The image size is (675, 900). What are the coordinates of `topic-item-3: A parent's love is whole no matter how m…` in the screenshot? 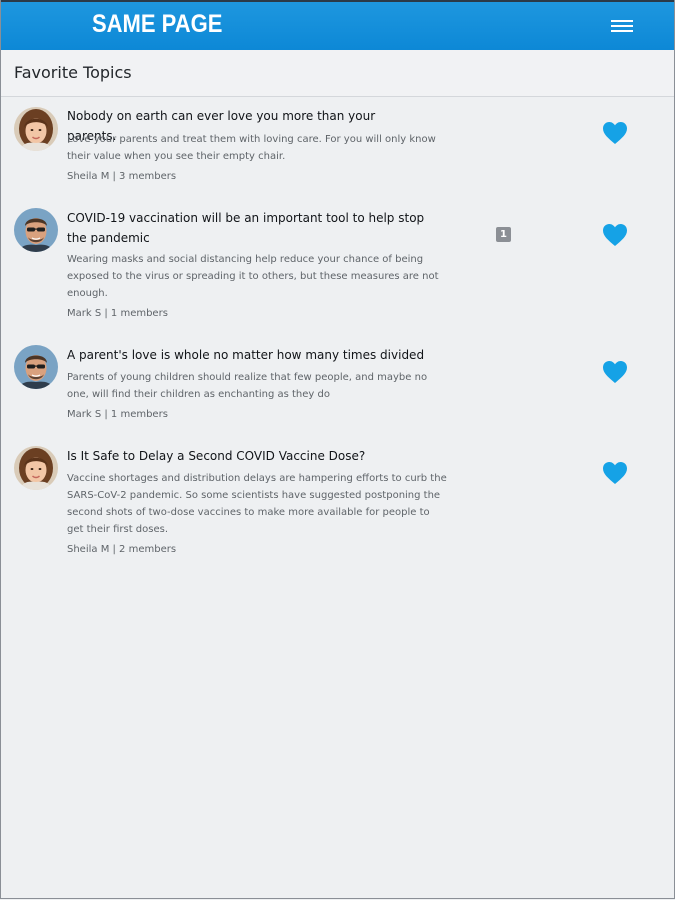 It's located at (337, 385).